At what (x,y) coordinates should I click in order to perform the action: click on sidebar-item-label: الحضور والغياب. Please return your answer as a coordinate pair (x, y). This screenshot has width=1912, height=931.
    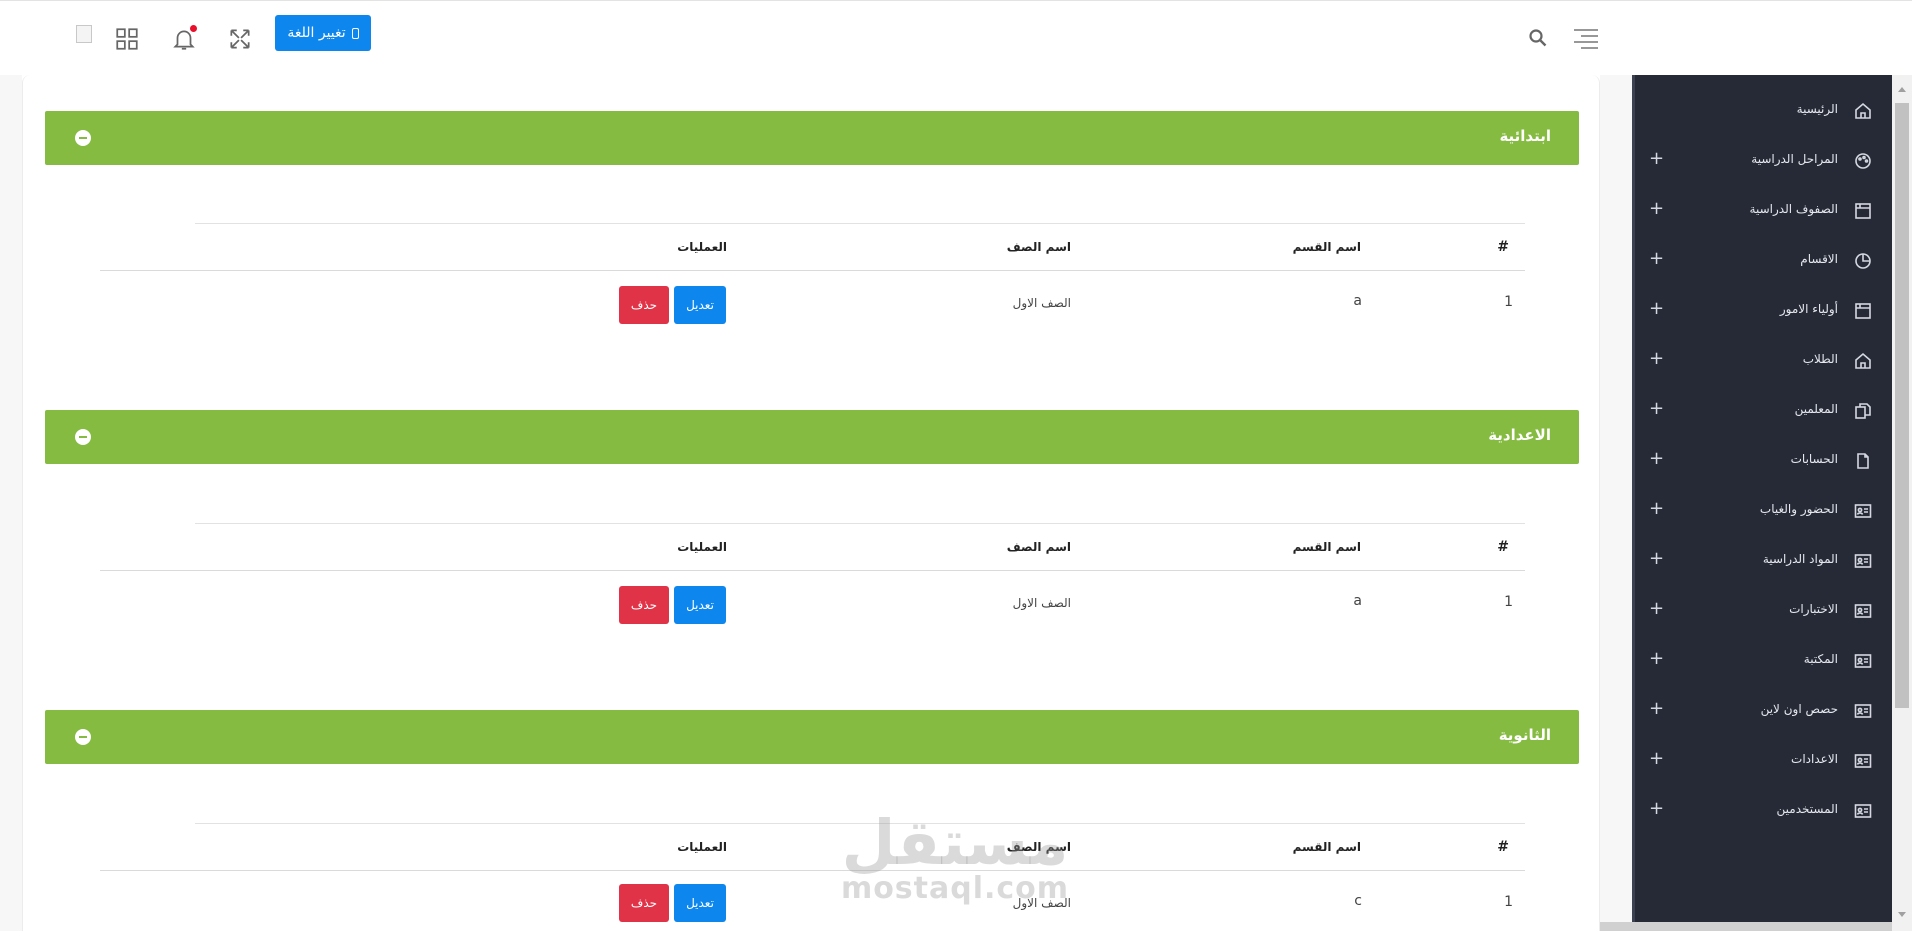
    Looking at the image, I should click on (1798, 509).